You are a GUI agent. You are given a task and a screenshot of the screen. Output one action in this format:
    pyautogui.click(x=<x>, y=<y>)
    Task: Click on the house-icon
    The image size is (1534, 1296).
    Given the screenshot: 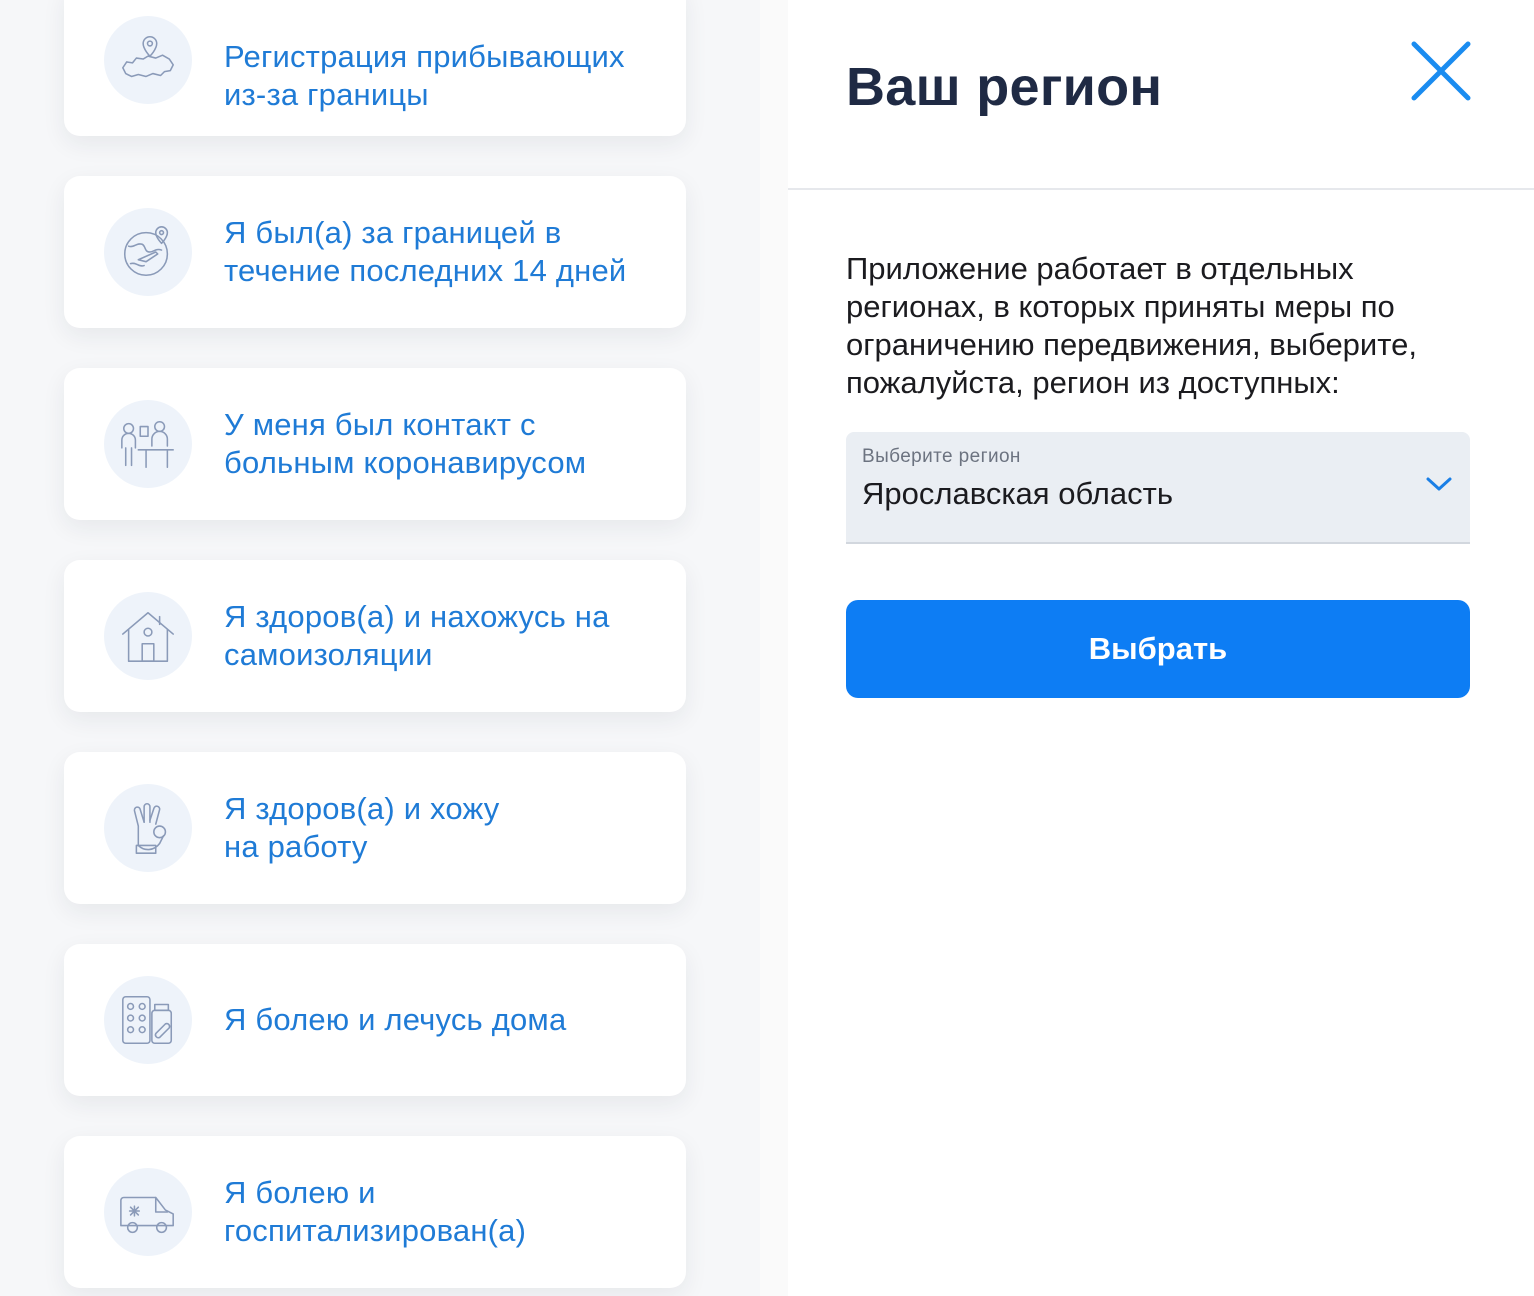 What is the action you would take?
    pyautogui.click(x=148, y=636)
    